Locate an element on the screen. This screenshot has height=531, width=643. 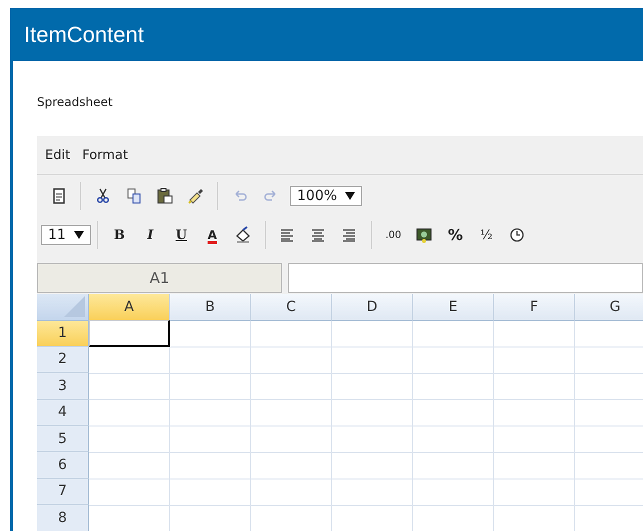
bold-button: B is located at coordinates (119, 235).